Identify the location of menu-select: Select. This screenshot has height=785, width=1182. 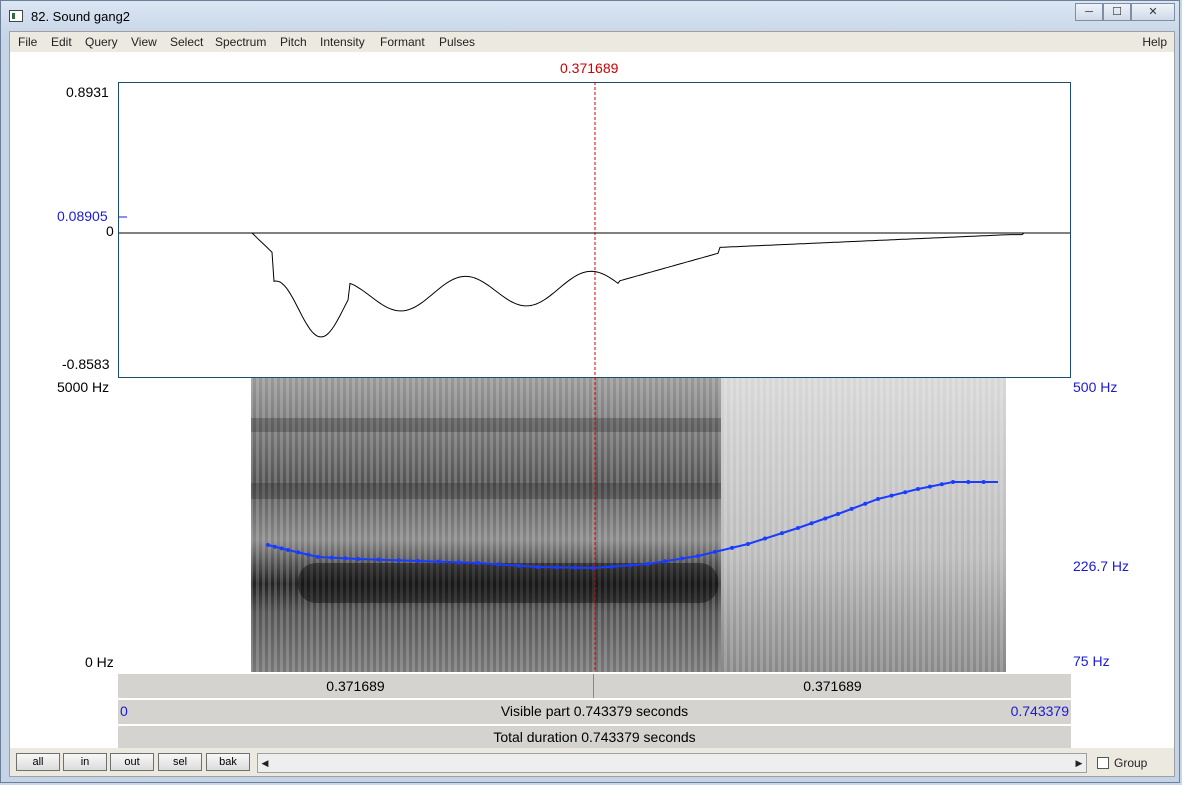
(186, 42).